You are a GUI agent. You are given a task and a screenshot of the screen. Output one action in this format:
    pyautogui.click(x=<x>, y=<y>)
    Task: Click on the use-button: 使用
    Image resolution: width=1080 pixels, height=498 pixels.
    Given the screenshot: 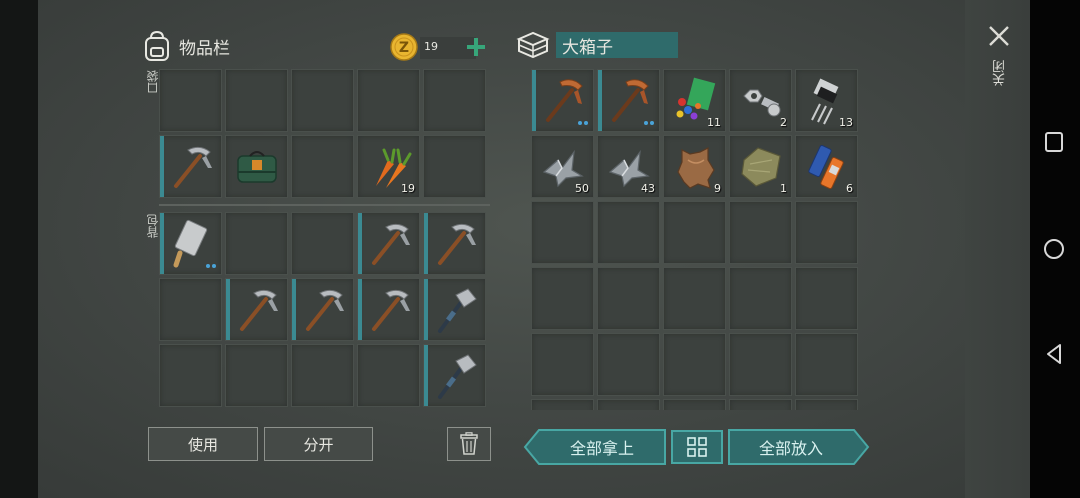 What is the action you would take?
    pyautogui.click(x=203, y=444)
    